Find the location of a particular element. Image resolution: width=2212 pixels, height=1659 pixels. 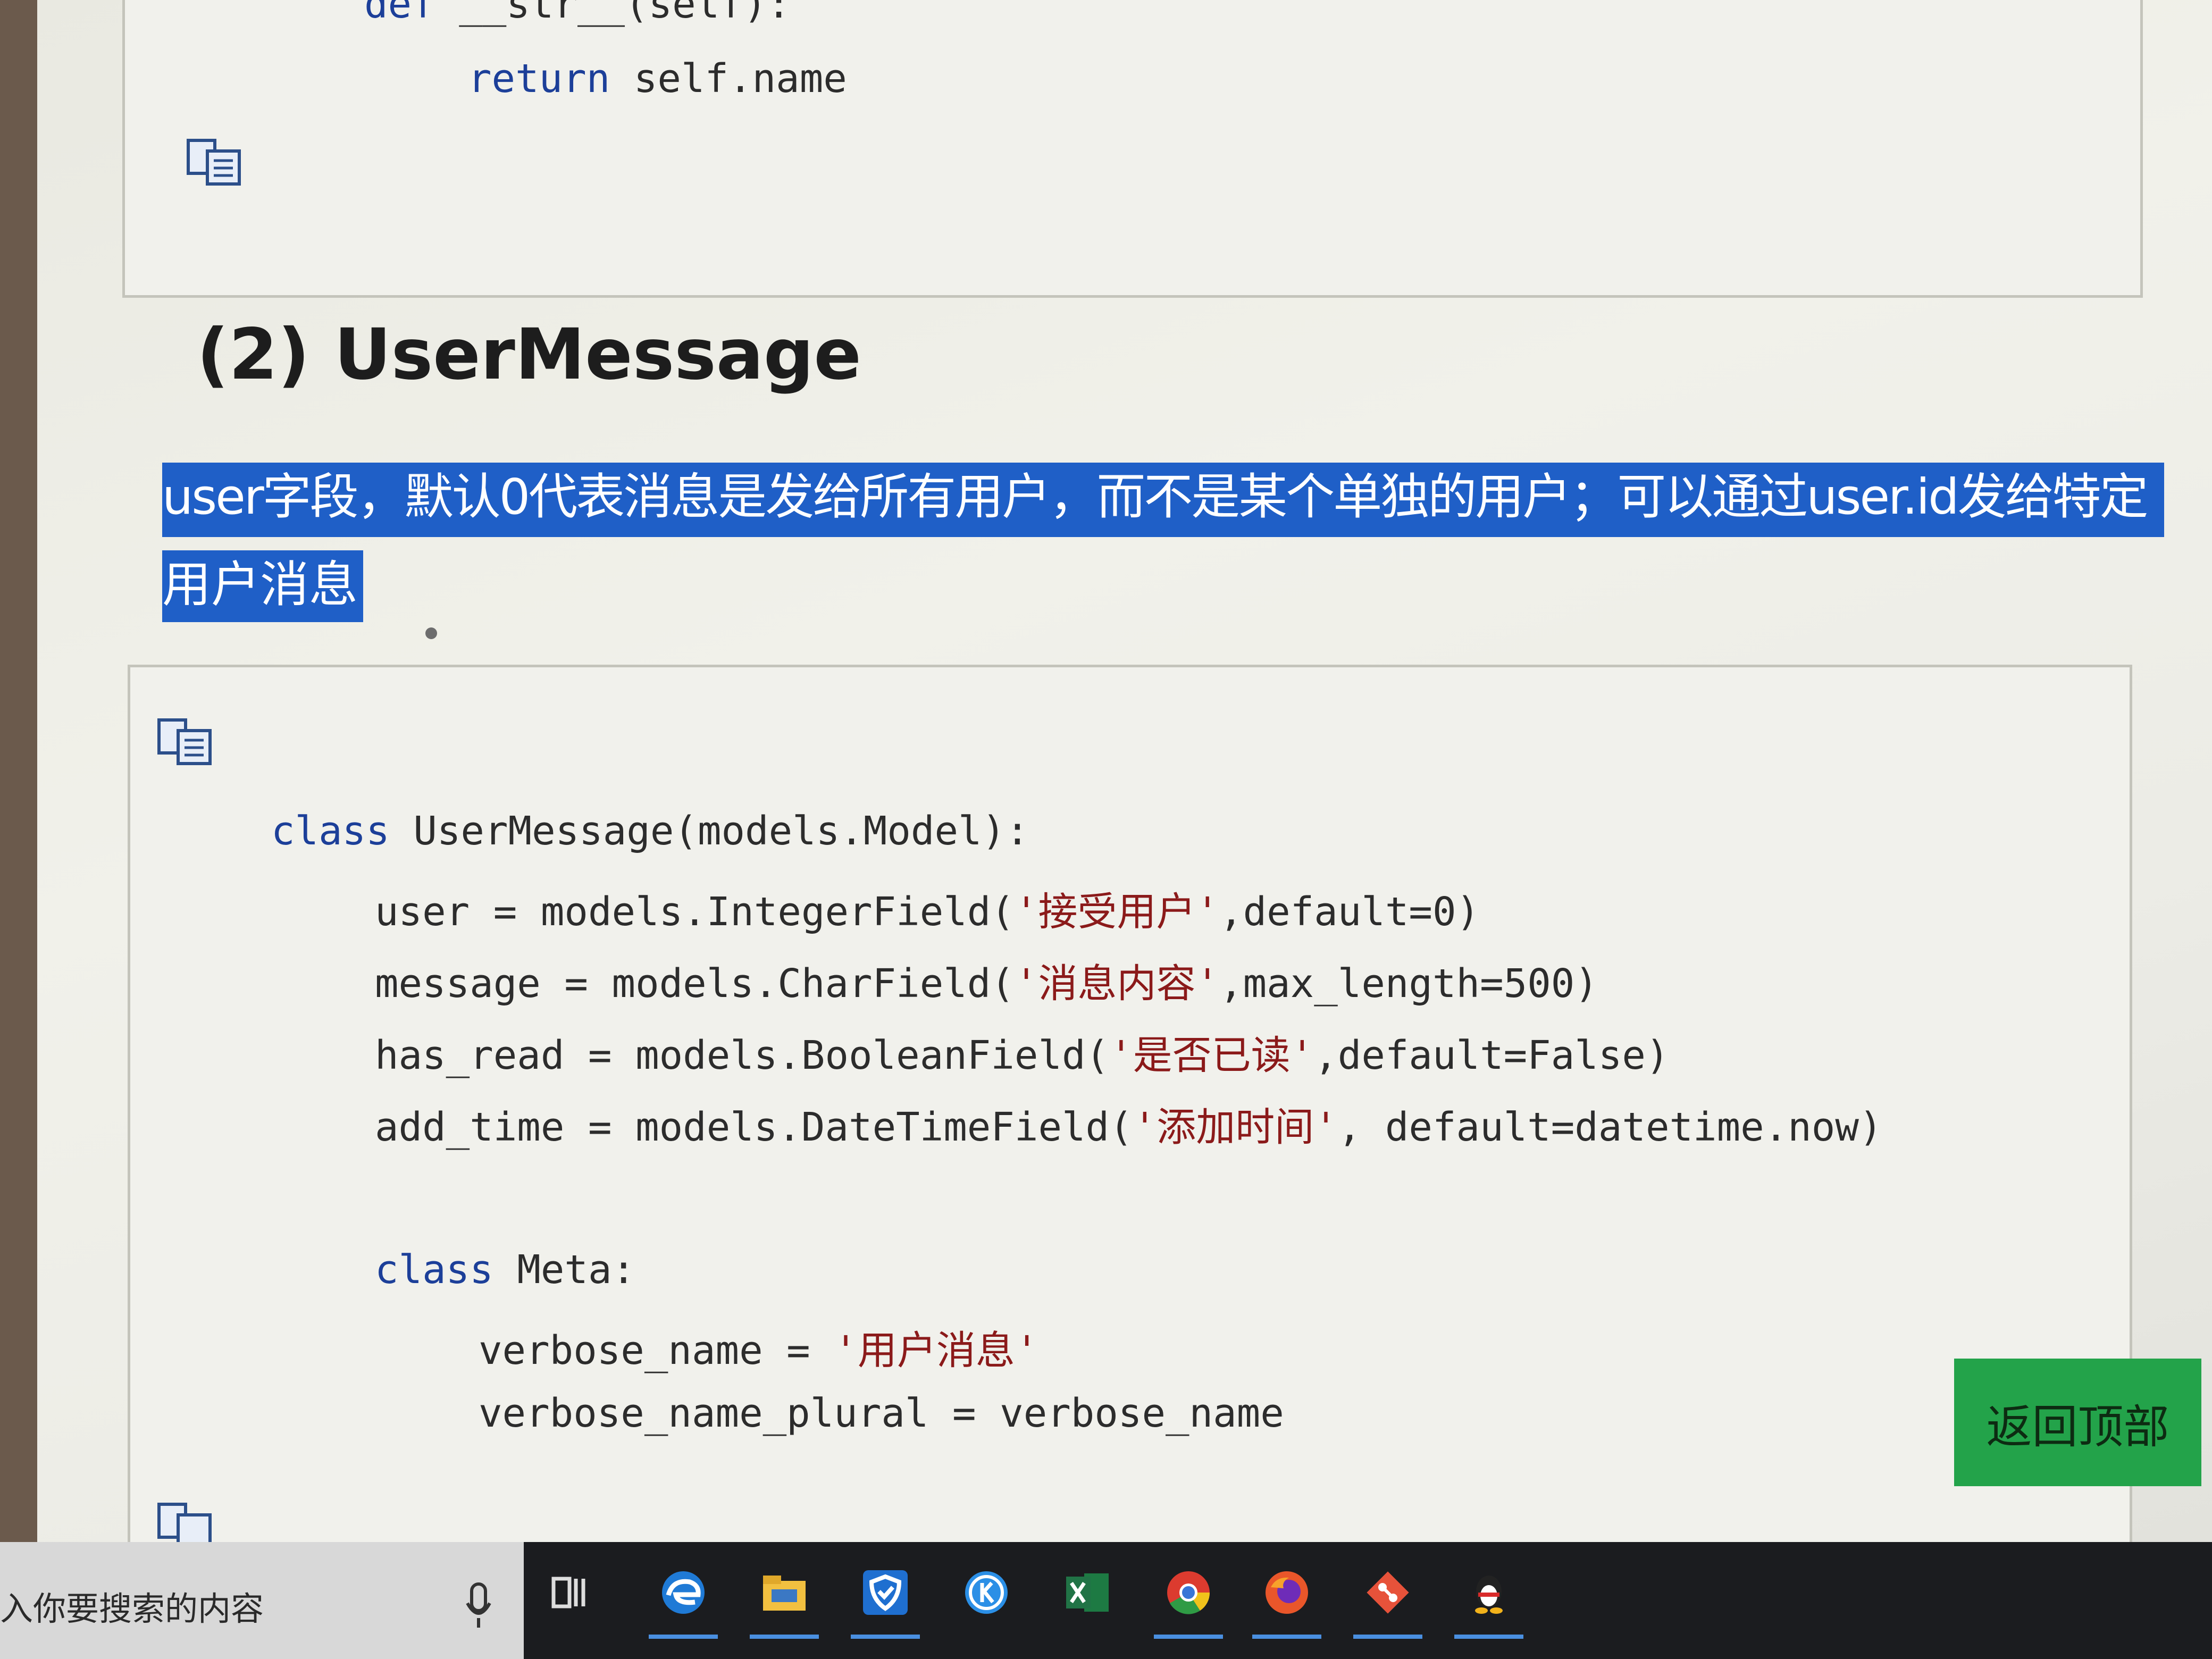

chrome-icon is located at coordinates (1188, 1598).